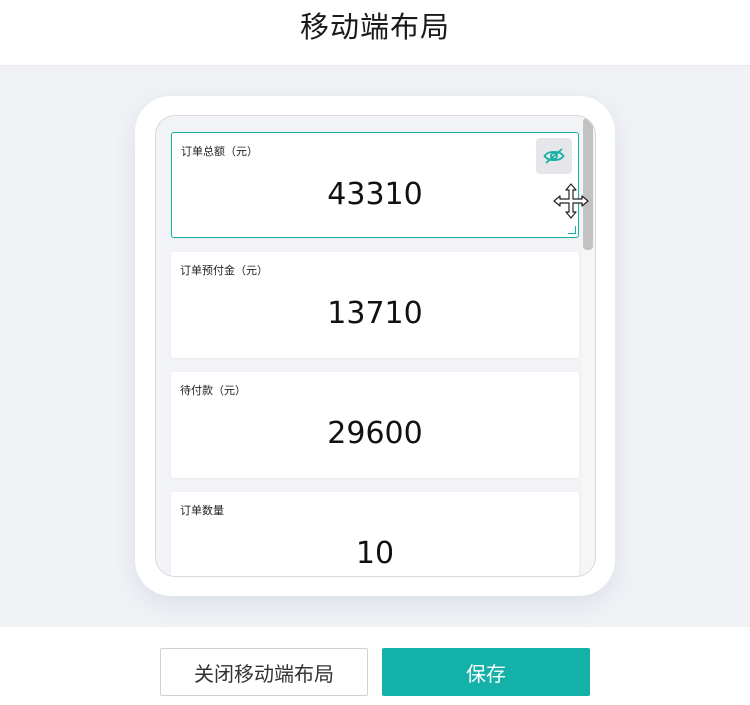  Describe the element at coordinates (213, 390) in the screenshot. I see `card-label: 待付款（元）` at that location.